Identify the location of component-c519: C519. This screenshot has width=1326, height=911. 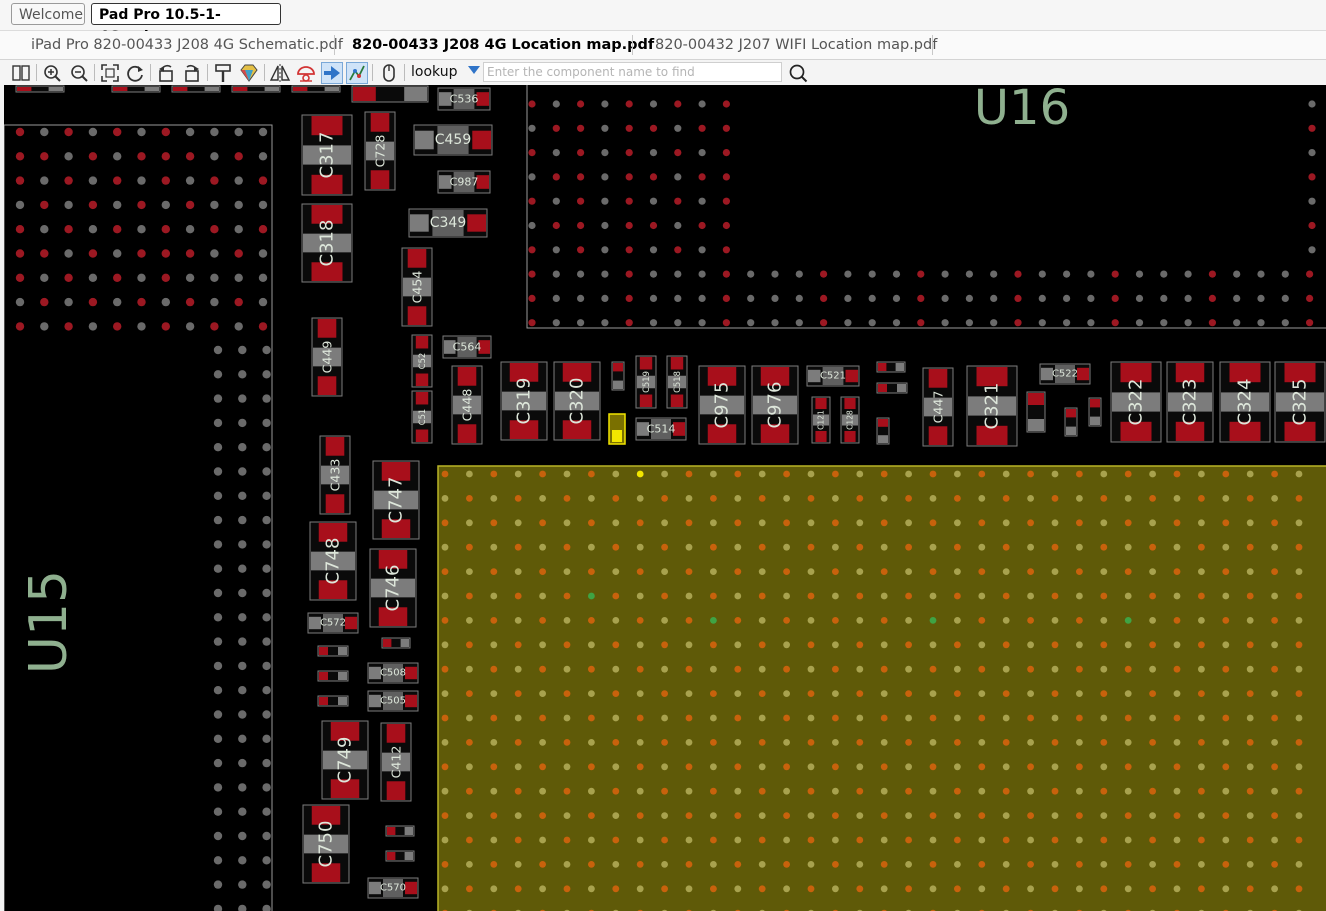
(646, 382).